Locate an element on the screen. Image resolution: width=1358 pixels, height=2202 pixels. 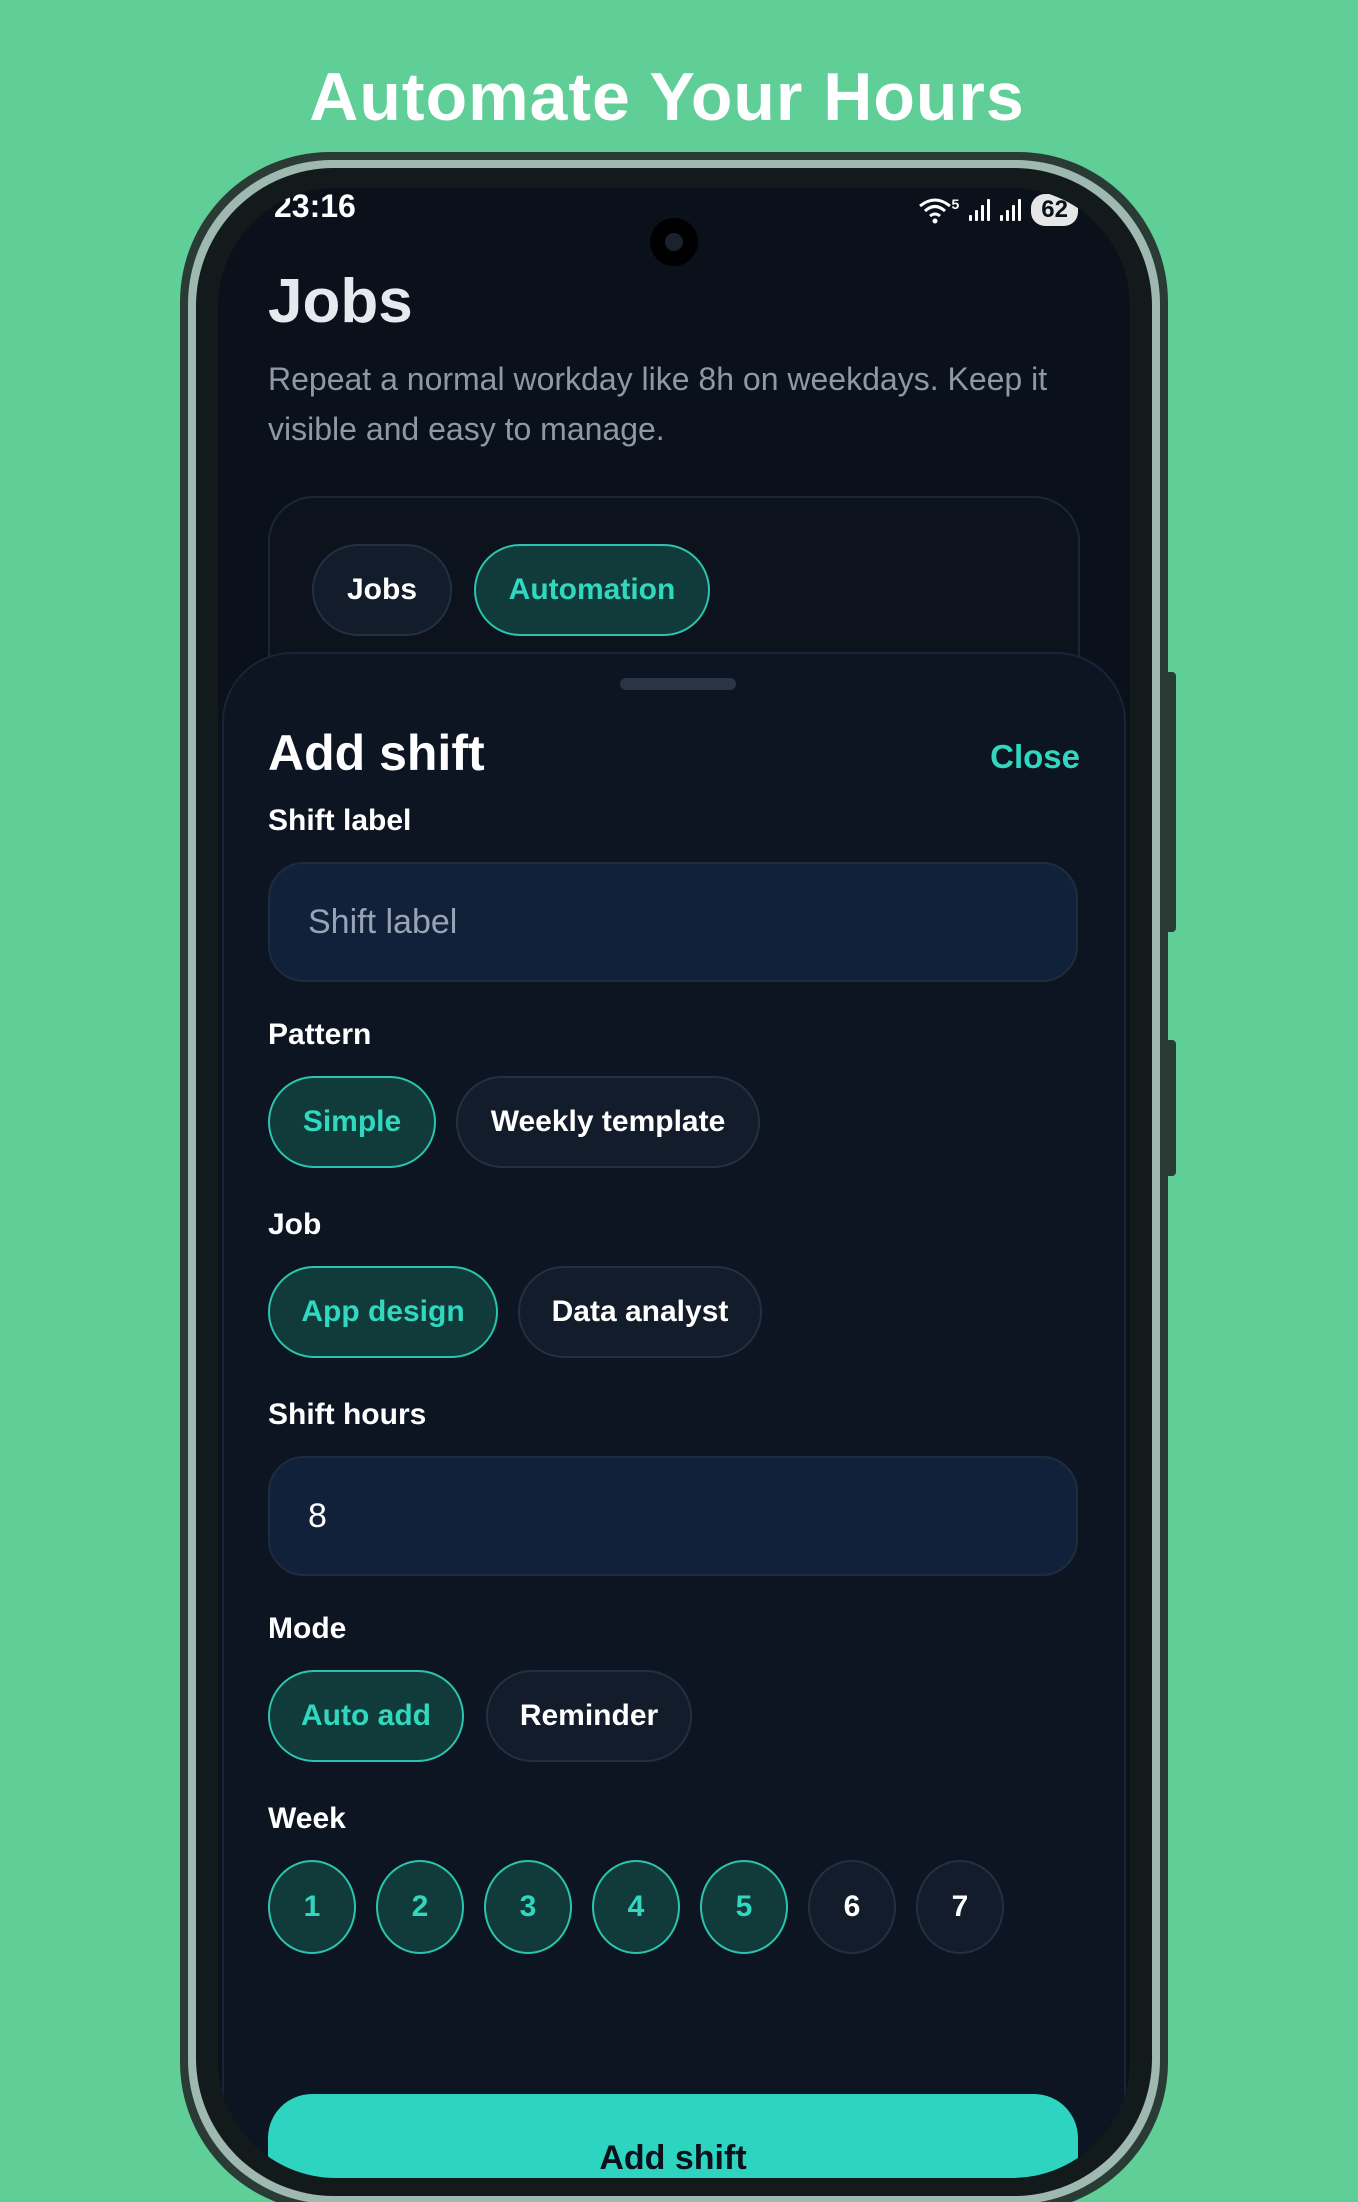
job-option-data-analyst: Data analyst is located at coordinates (640, 1312).